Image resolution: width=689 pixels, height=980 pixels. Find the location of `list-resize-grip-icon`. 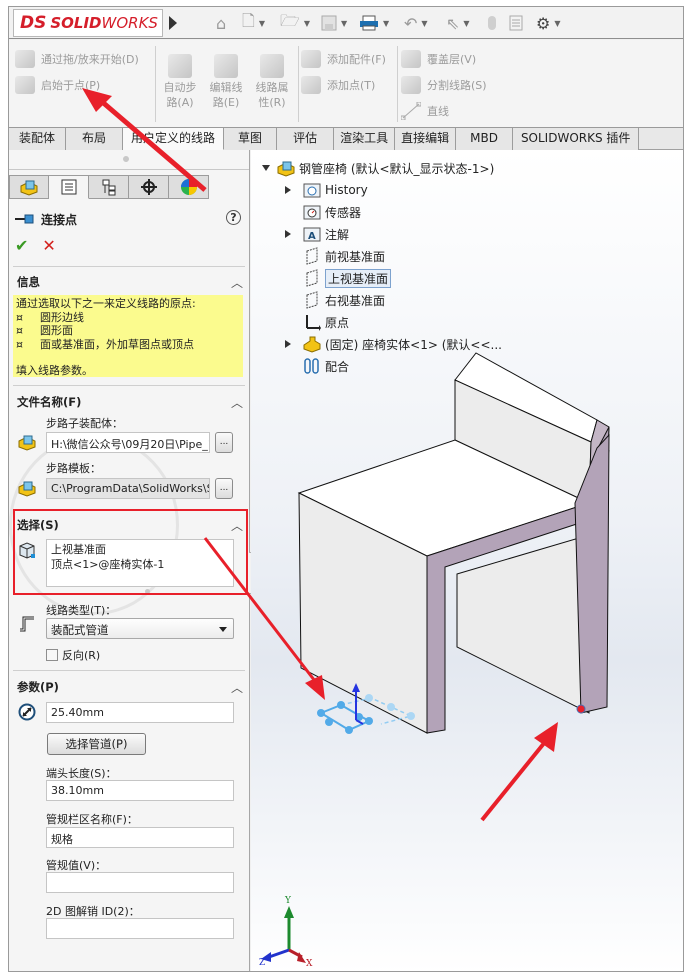

list-resize-grip-icon is located at coordinates (147, 591).